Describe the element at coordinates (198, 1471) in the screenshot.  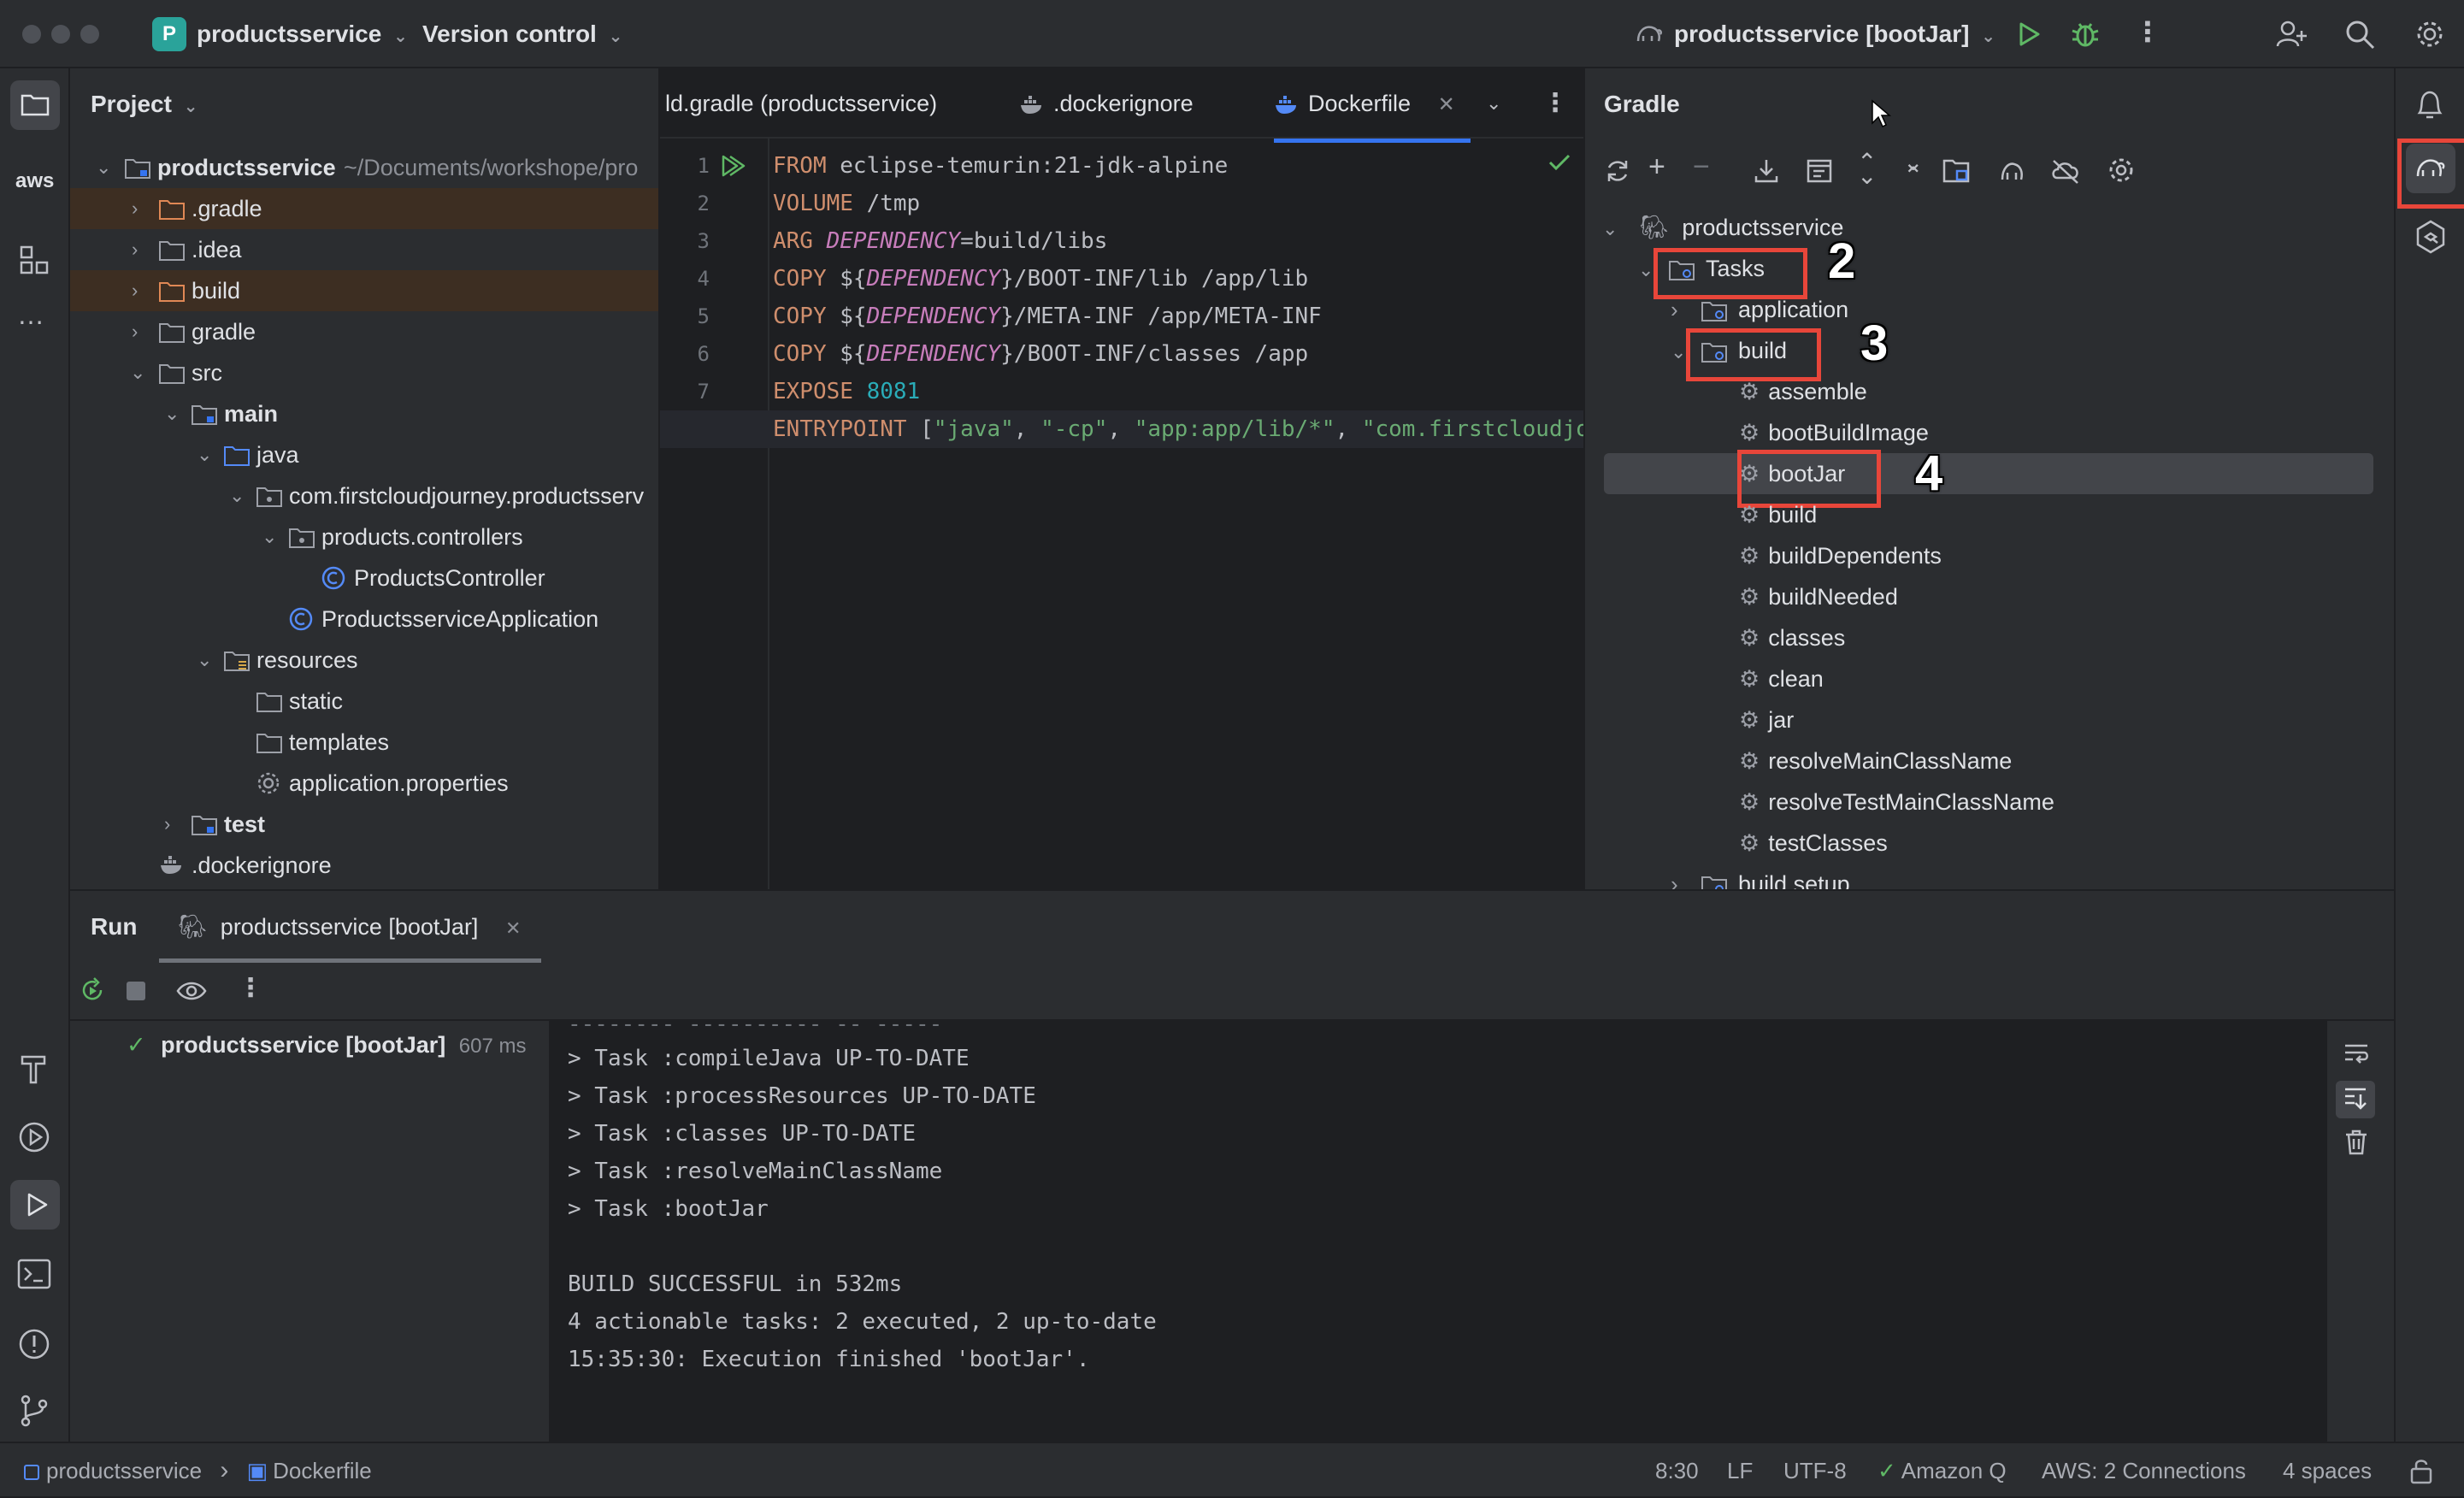
I see `breadcrumb: productsservice › ▣ Dockerfile` at that location.